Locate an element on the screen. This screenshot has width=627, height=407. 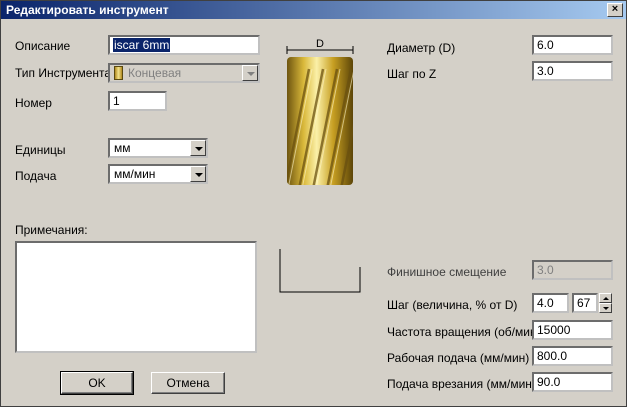
diameter-mark-label: D is located at coordinates (320, 44).